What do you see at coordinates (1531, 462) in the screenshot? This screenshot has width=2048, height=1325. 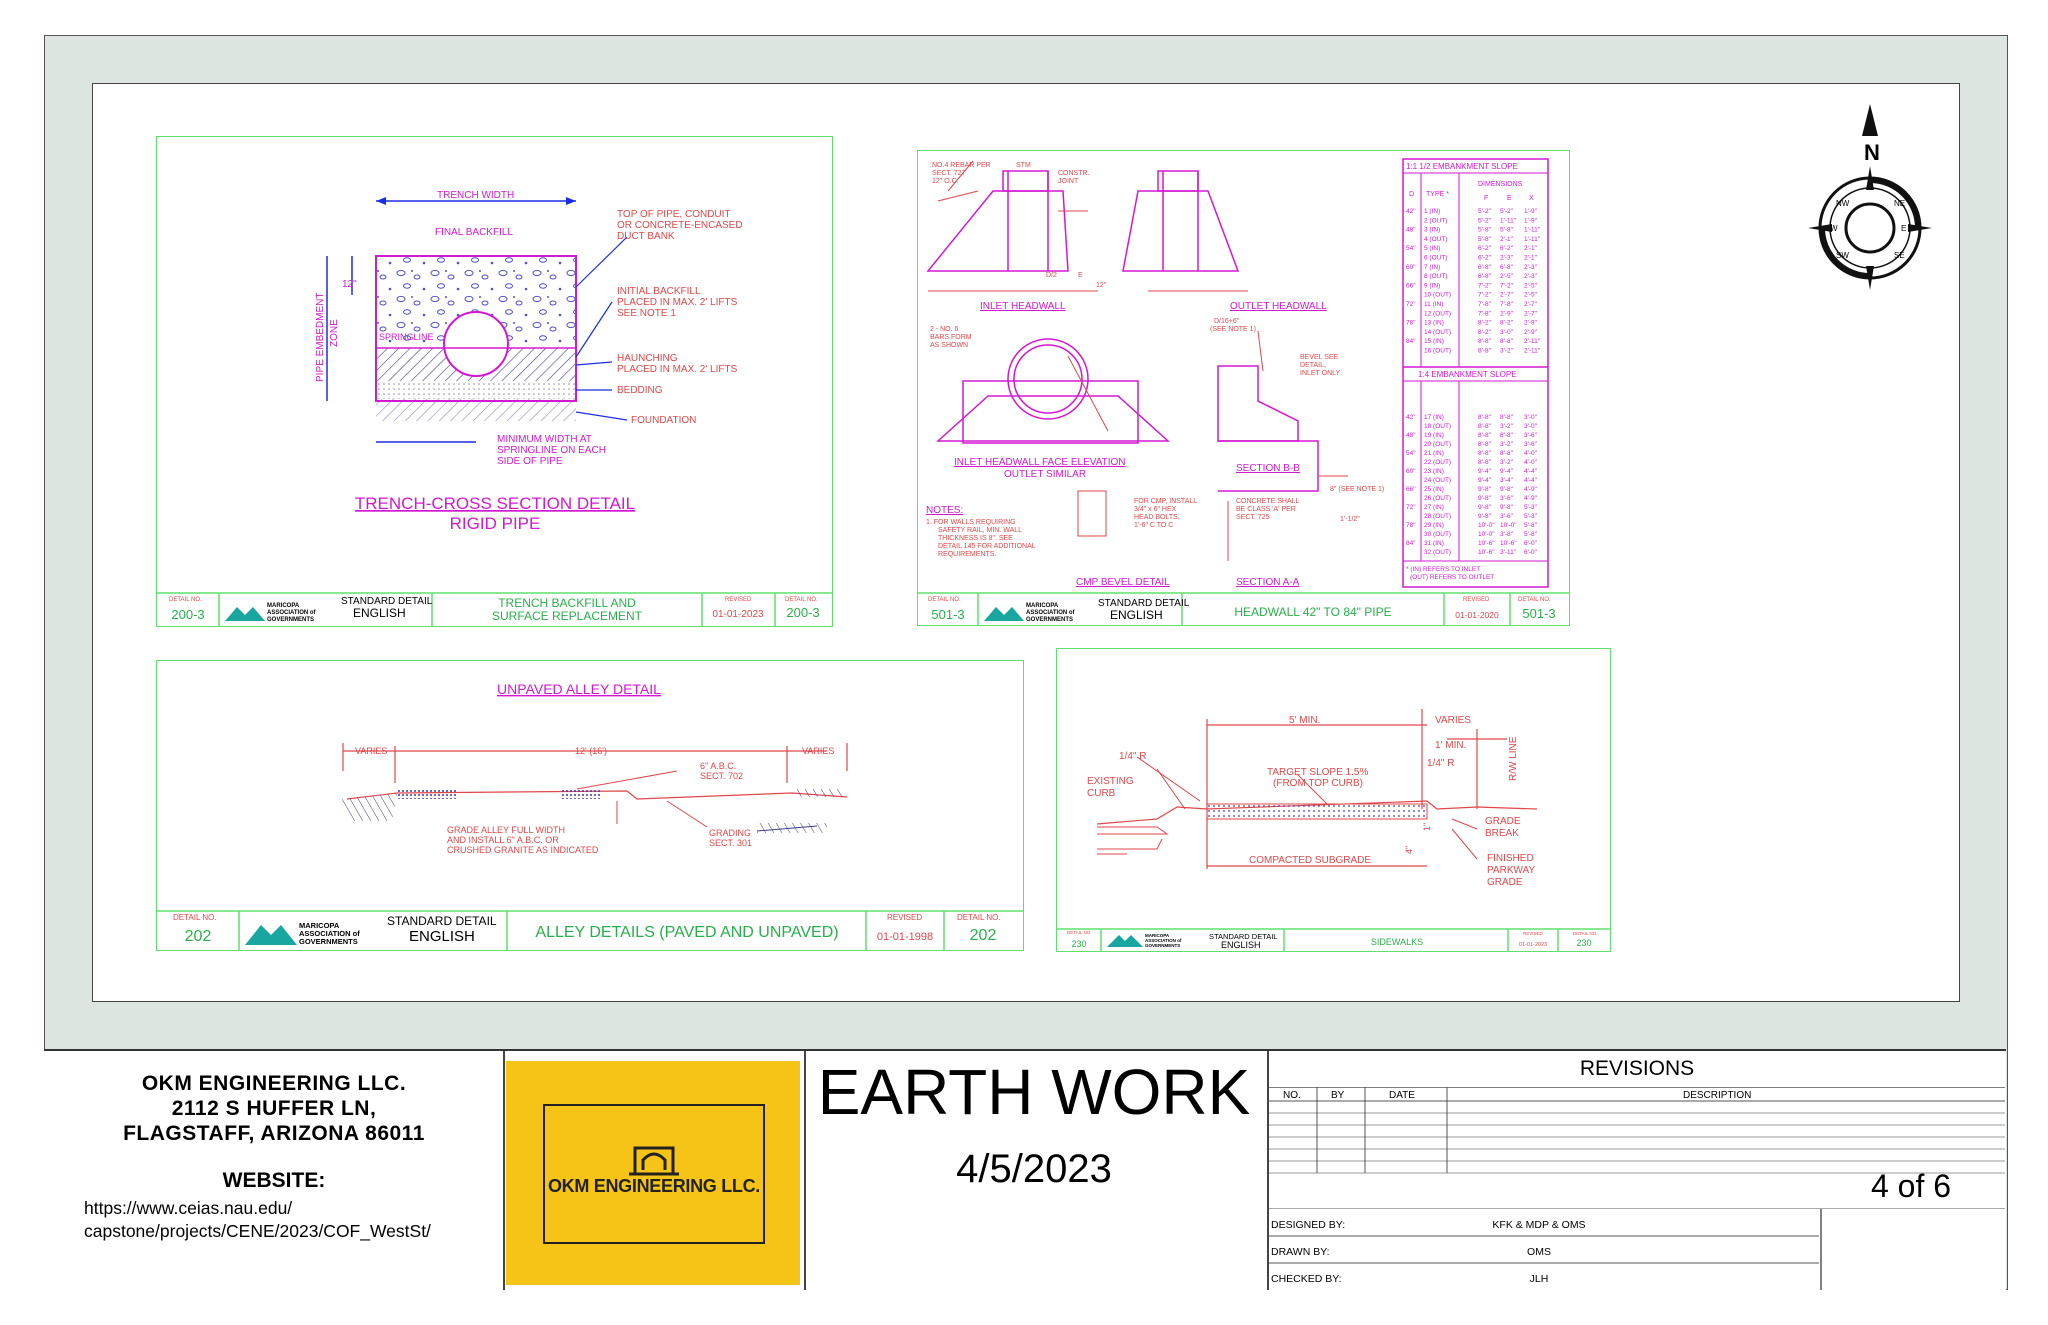 I see `table-cell: 4'-0"` at bounding box center [1531, 462].